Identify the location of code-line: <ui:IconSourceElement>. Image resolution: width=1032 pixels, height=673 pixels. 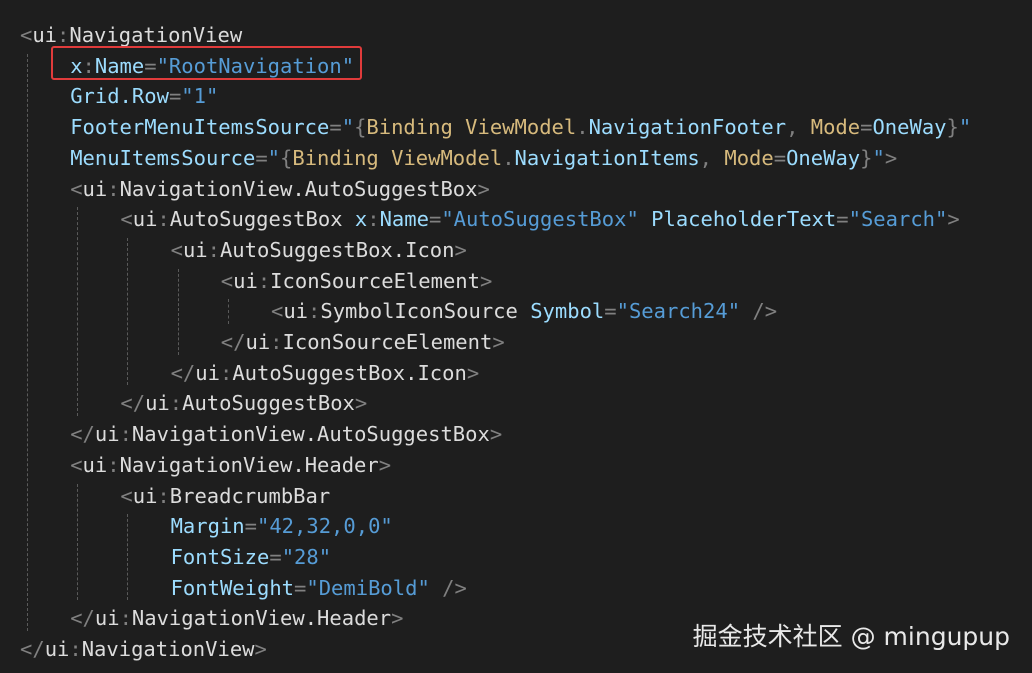
(357, 281).